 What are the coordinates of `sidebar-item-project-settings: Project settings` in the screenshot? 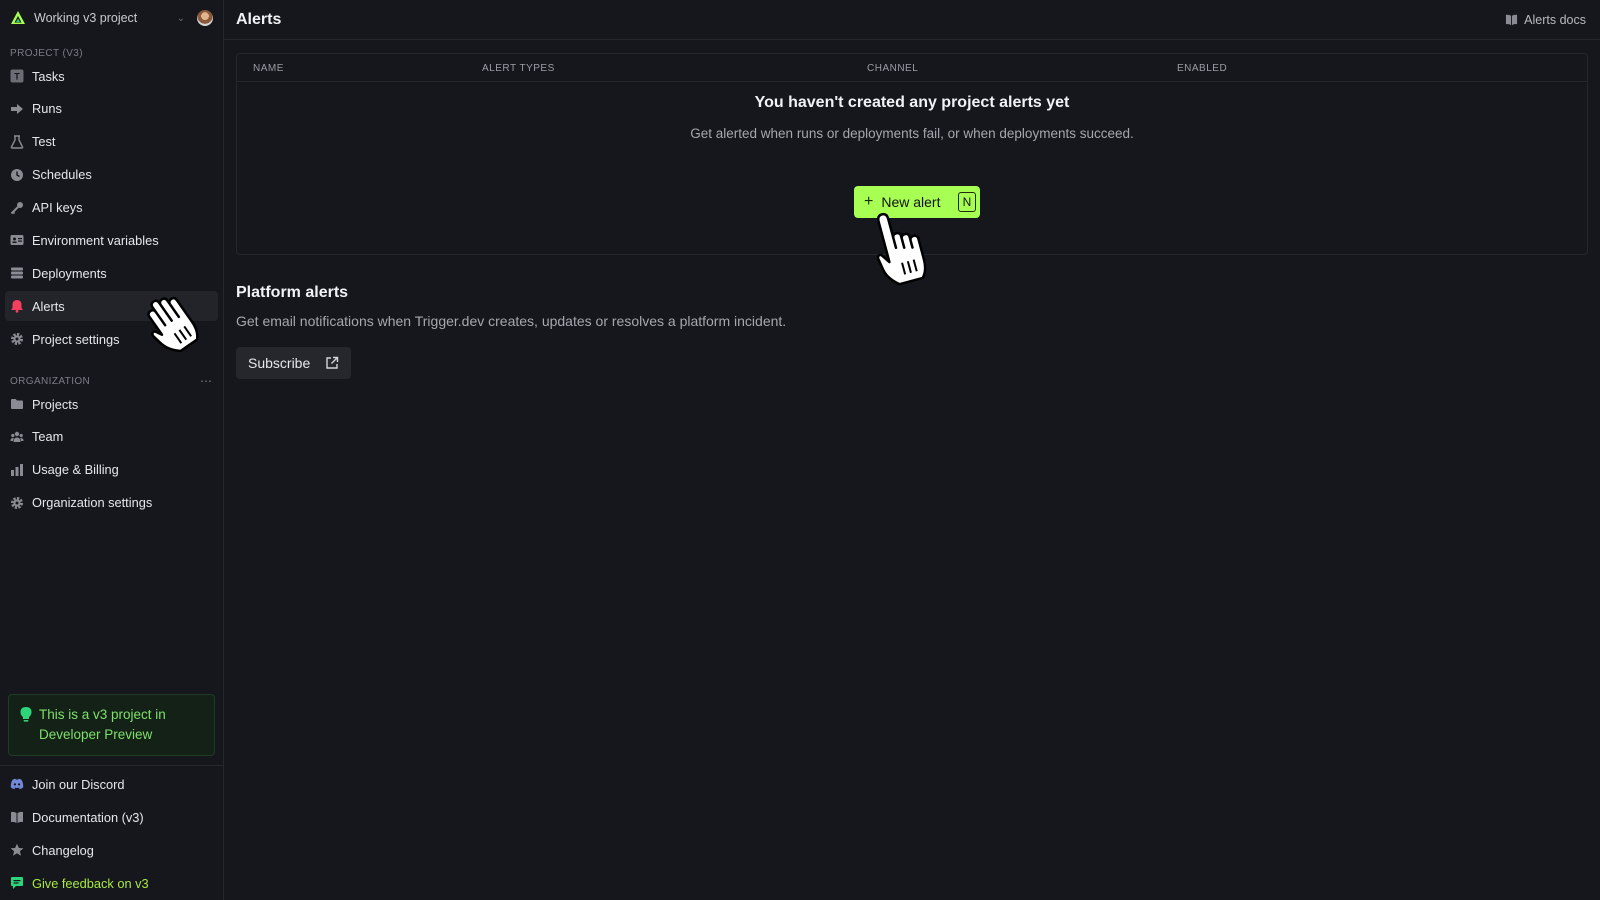 It's located at (111, 339).